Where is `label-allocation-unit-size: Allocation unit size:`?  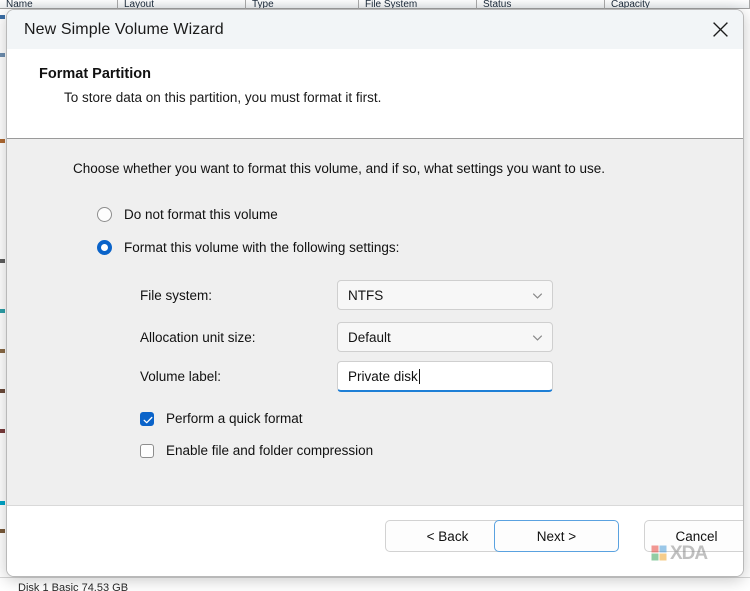 label-allocation-unit-size: Allocation unit size: is located at coordinates (198, 337).